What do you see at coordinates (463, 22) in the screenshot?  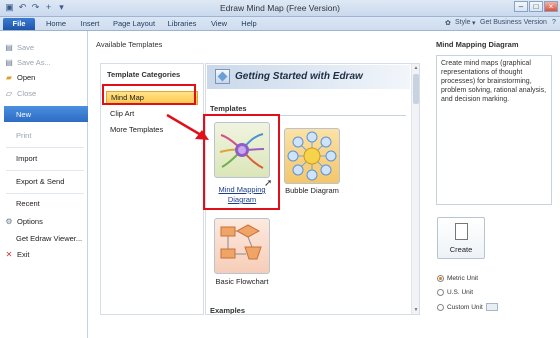 I see `style-menu: Style` at bounding box center [463, 22].